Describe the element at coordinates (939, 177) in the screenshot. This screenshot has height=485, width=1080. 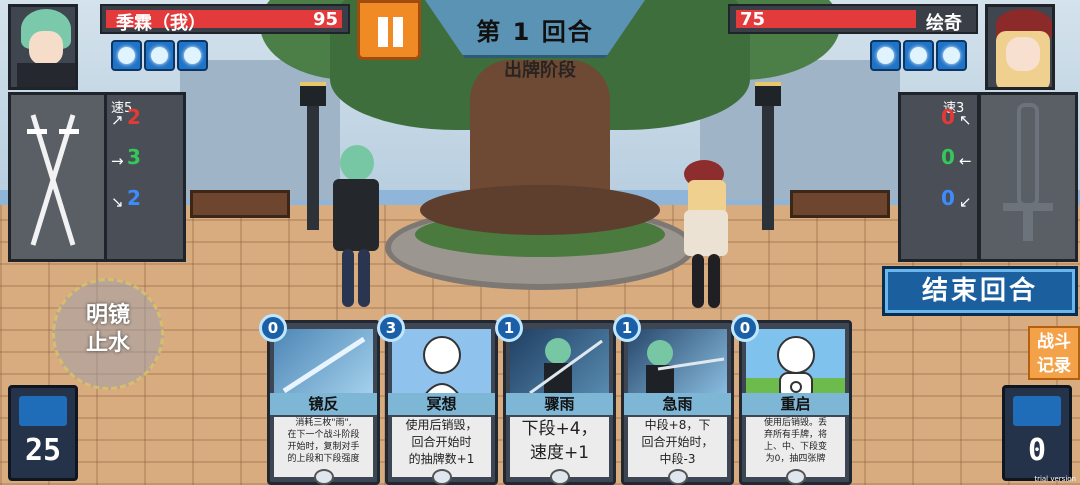
I see `opponent-stat-panel: 速3 0 ↖ 0 ← 0 ↙` at that location.